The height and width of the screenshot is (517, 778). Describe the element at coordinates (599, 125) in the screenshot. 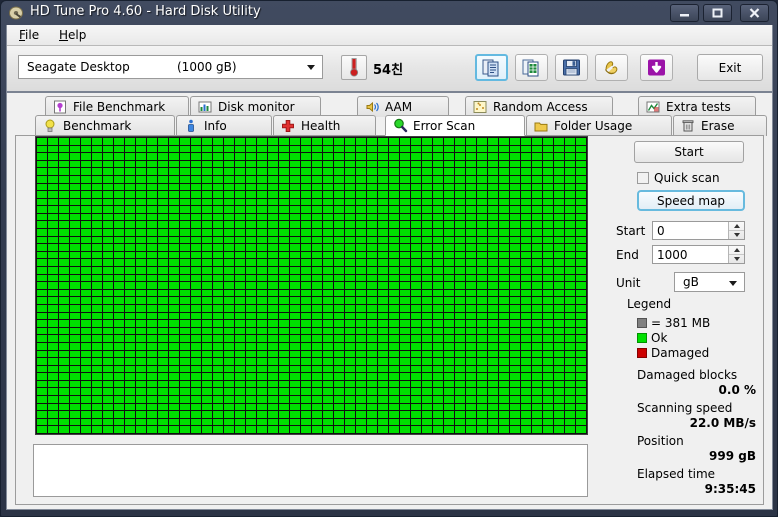

I see `tab-folder-usage: Folder Usage` at that location.